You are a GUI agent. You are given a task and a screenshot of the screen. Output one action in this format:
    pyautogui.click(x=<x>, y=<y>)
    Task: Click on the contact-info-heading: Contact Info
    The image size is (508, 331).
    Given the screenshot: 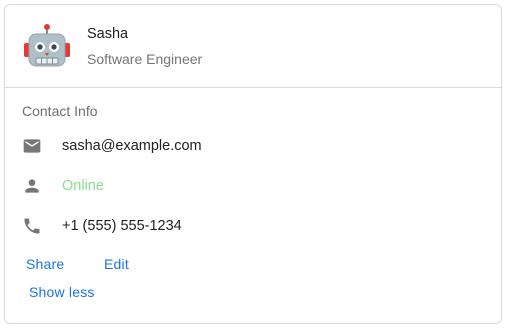 What is the action you would take?
    pyautogui.click(x=60, y=111)
    